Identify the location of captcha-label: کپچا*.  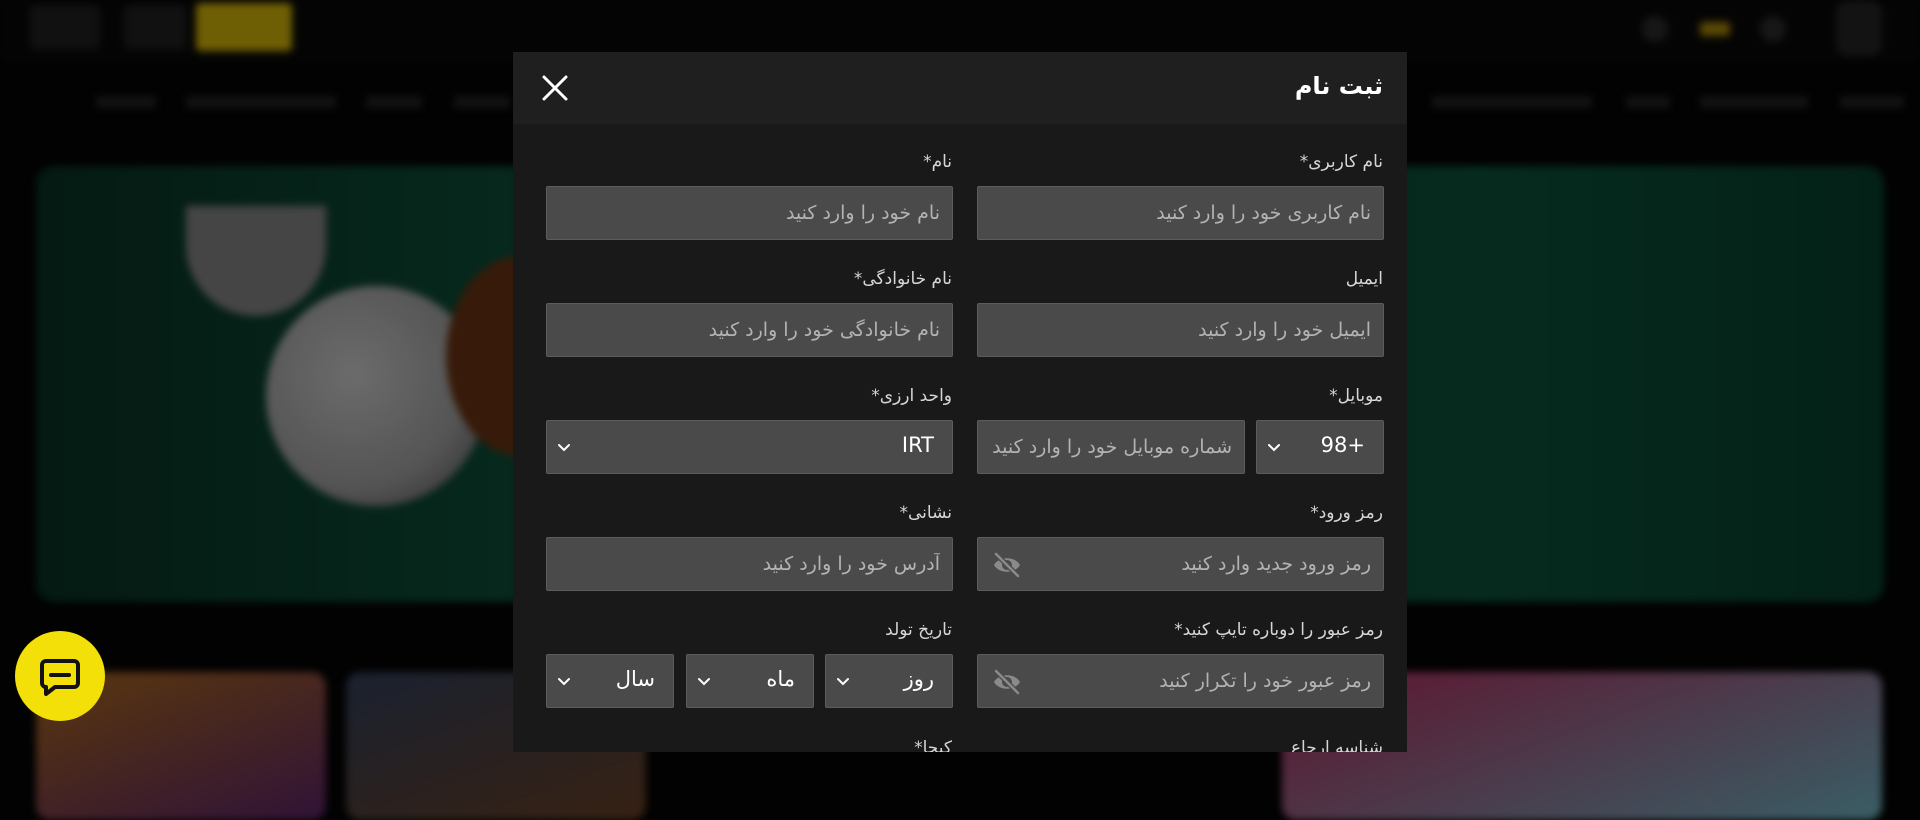
(933, 745).